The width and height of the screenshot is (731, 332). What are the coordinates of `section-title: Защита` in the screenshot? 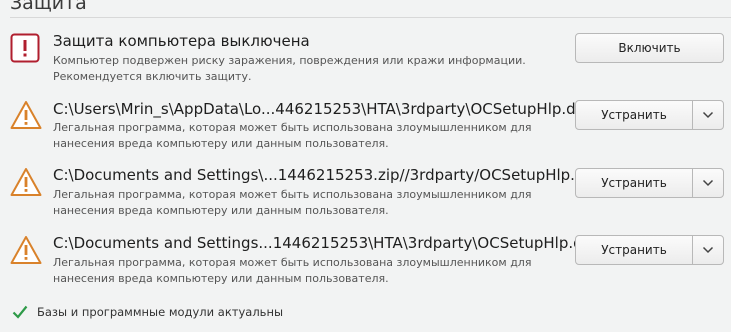 It's located at (48, 7).